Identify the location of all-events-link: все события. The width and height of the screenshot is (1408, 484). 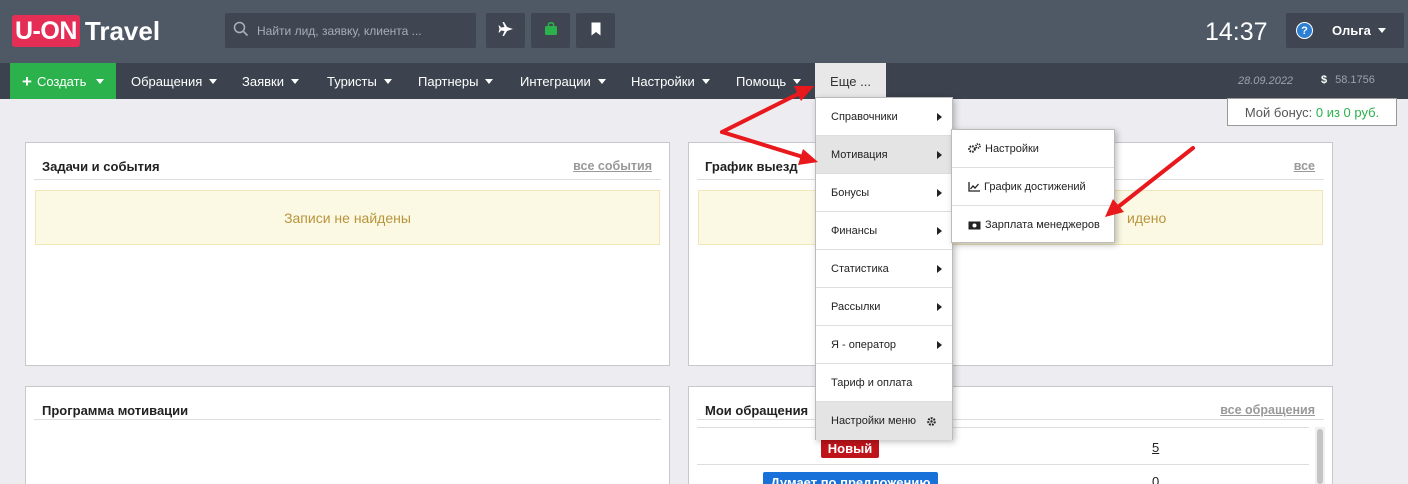
(612, 166).